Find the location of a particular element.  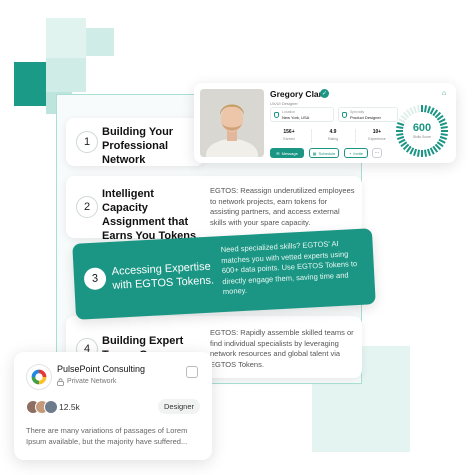

calendar-icon: ▦ is located at coordinates (314, 153).